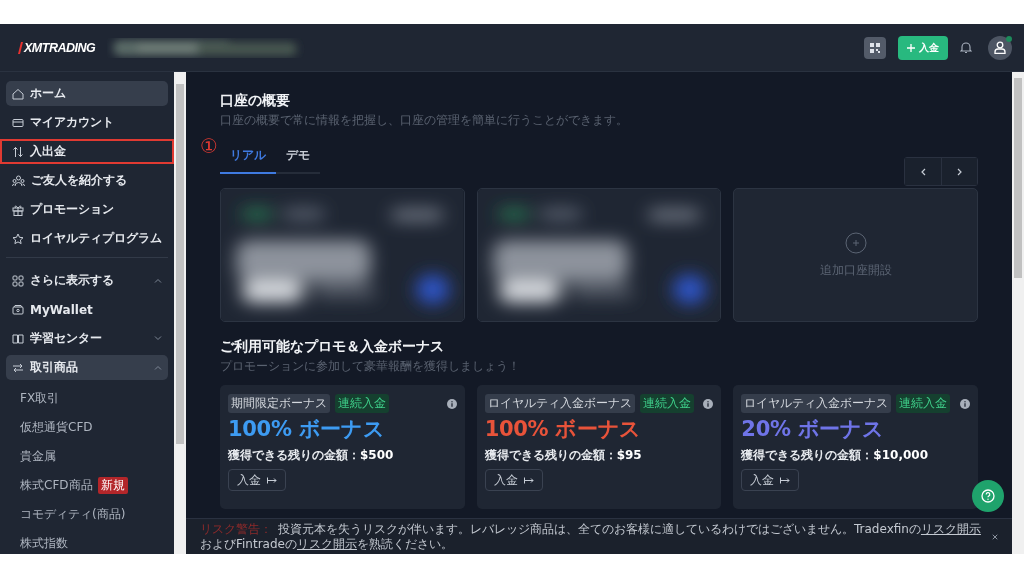 The image size is (1024, 576). I want to click on sidebar-subitem-label: 貴金属, so click(38, 456).